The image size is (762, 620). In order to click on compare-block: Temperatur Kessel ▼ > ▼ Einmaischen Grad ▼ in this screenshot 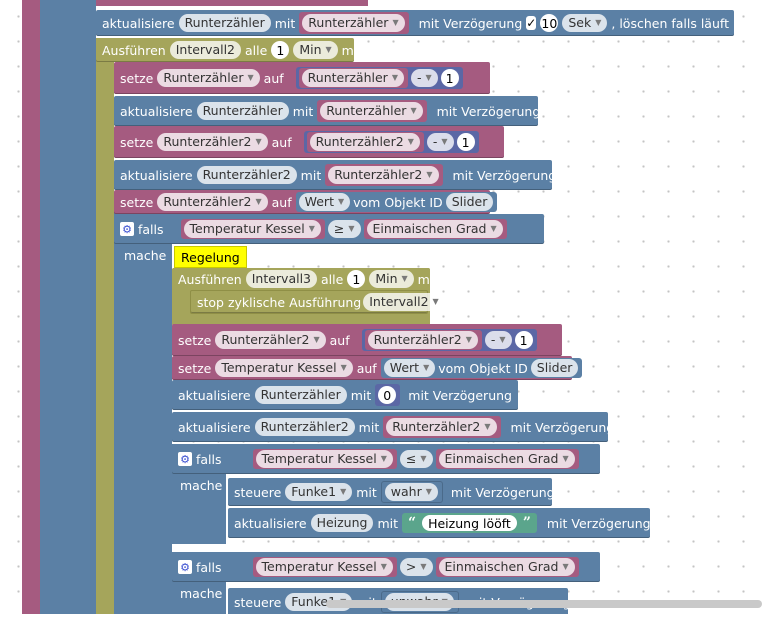, I will do `click(416, 567)`.